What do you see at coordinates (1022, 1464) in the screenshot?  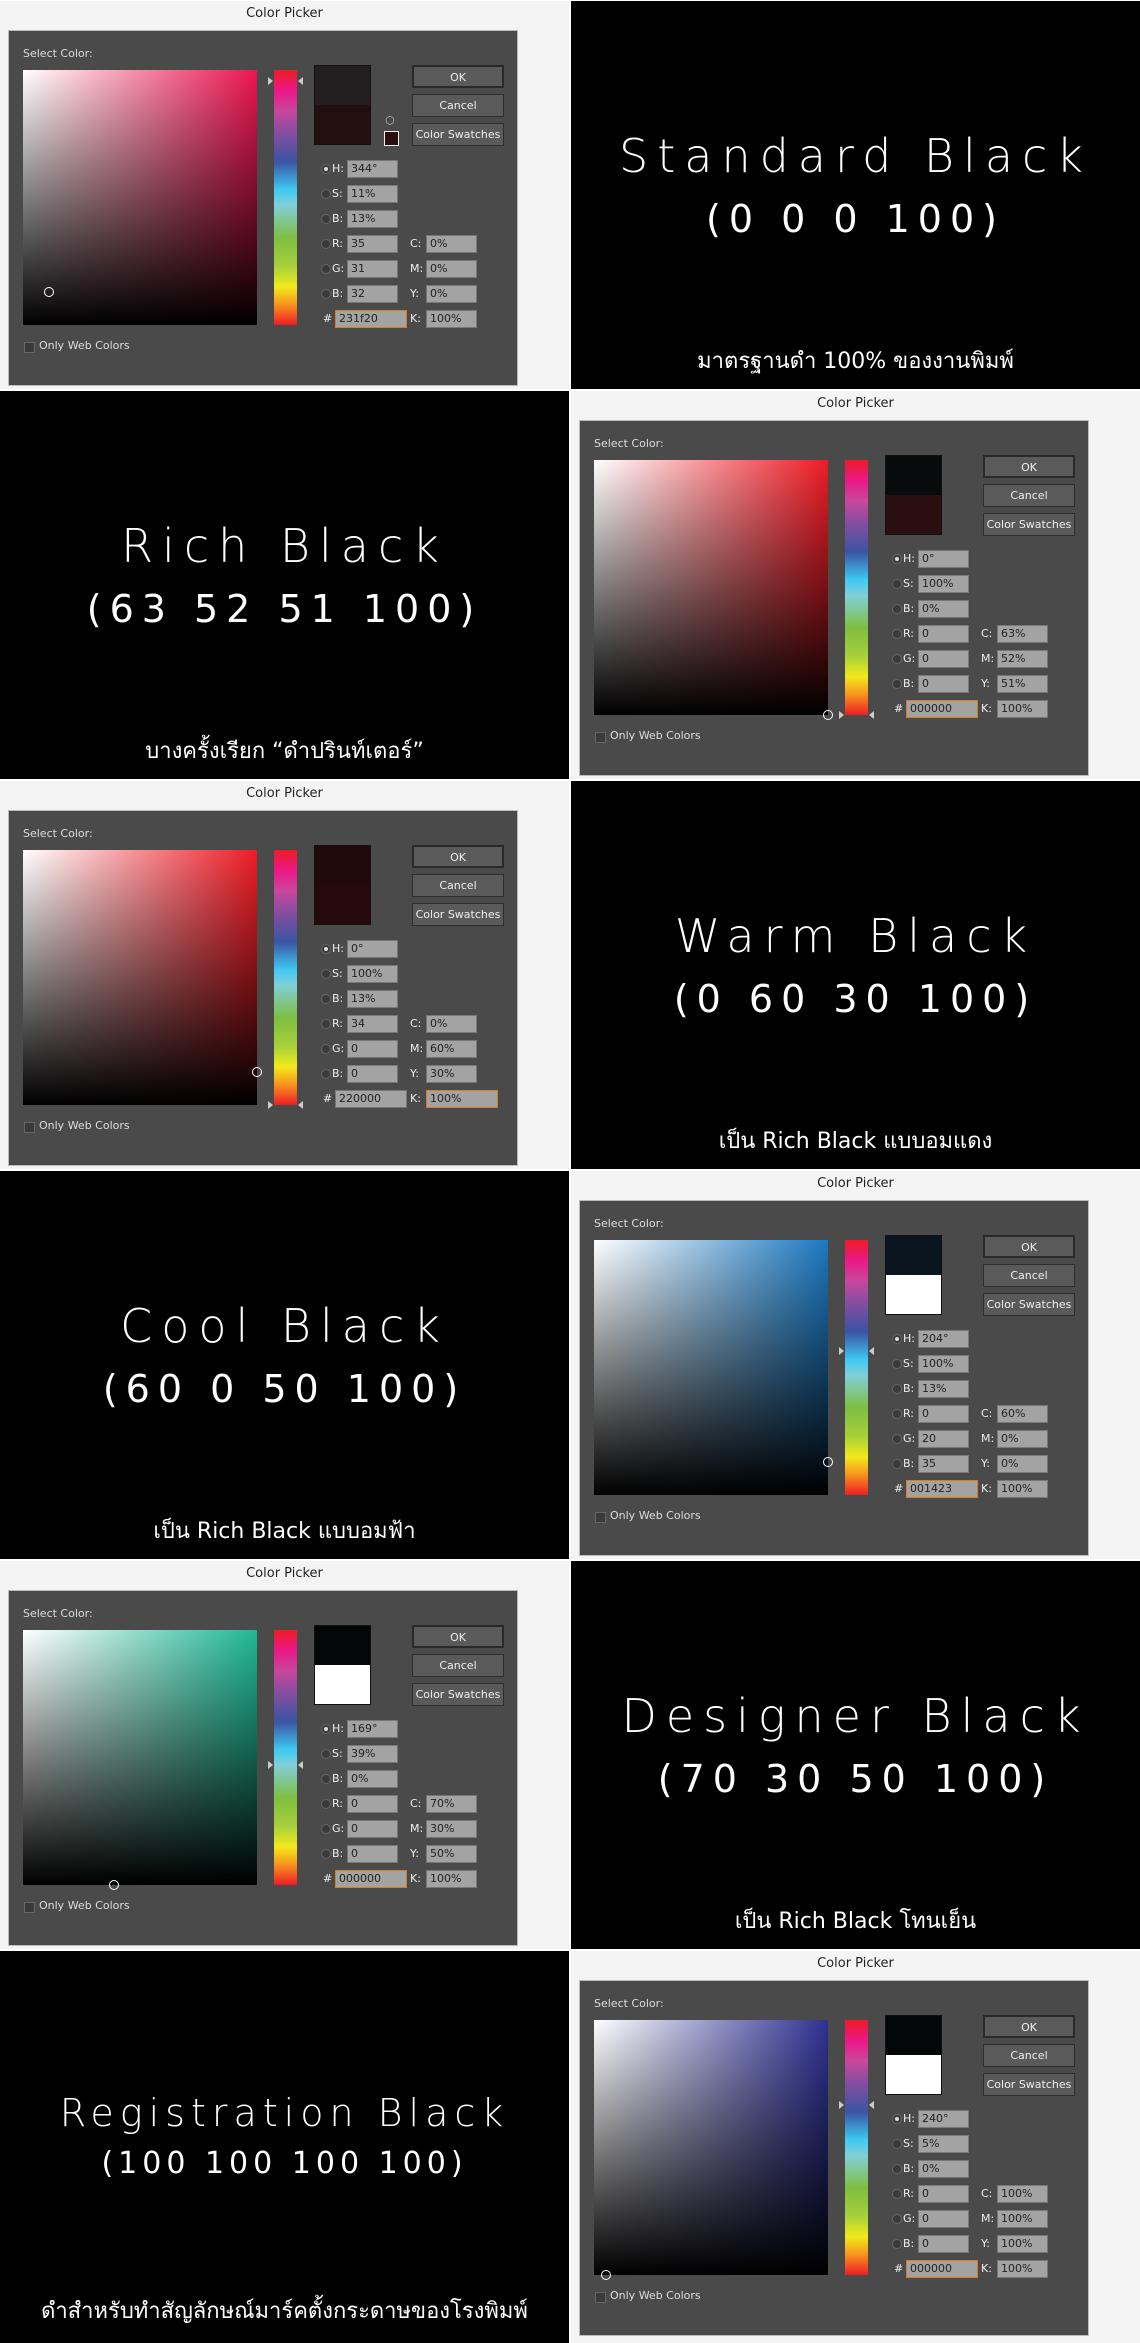 I see `input-y: 0%` at bounding box center [1022, 1464].